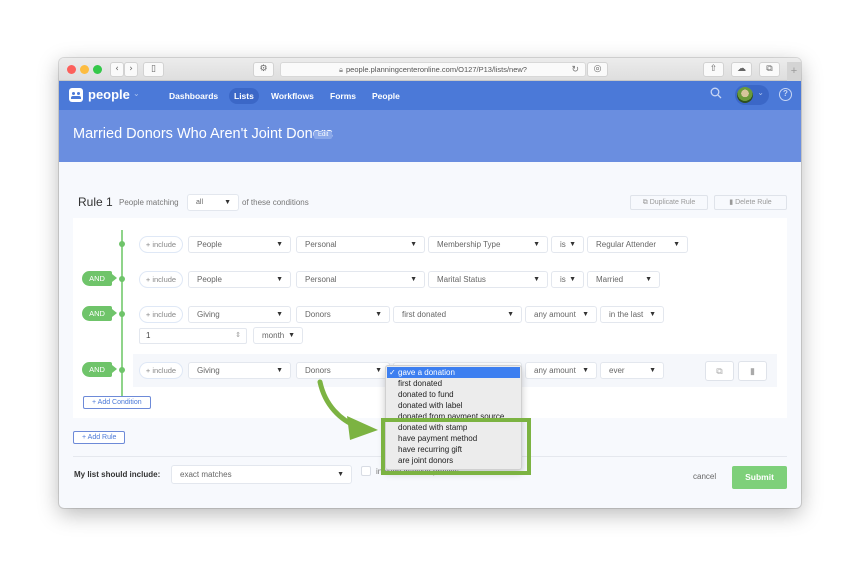 Image resolution: width=860 pixels, height=587 pixels. I want to click on condition-3-timeframe-select: in the last ▼, so click(632, 314).